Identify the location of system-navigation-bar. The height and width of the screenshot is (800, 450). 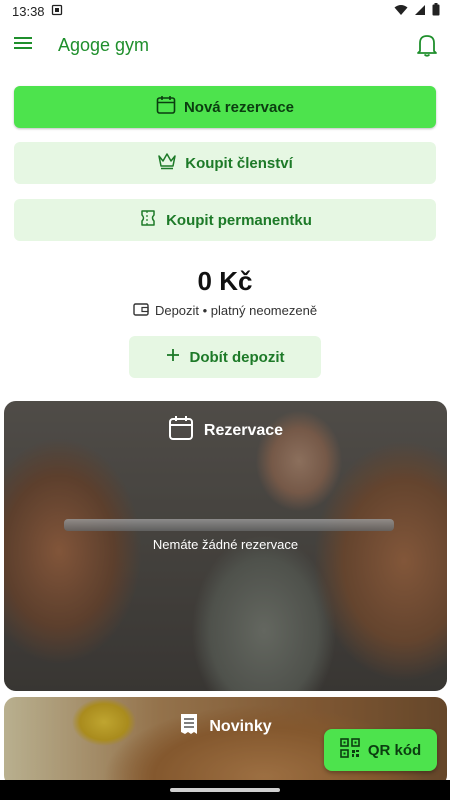
(225, 790).